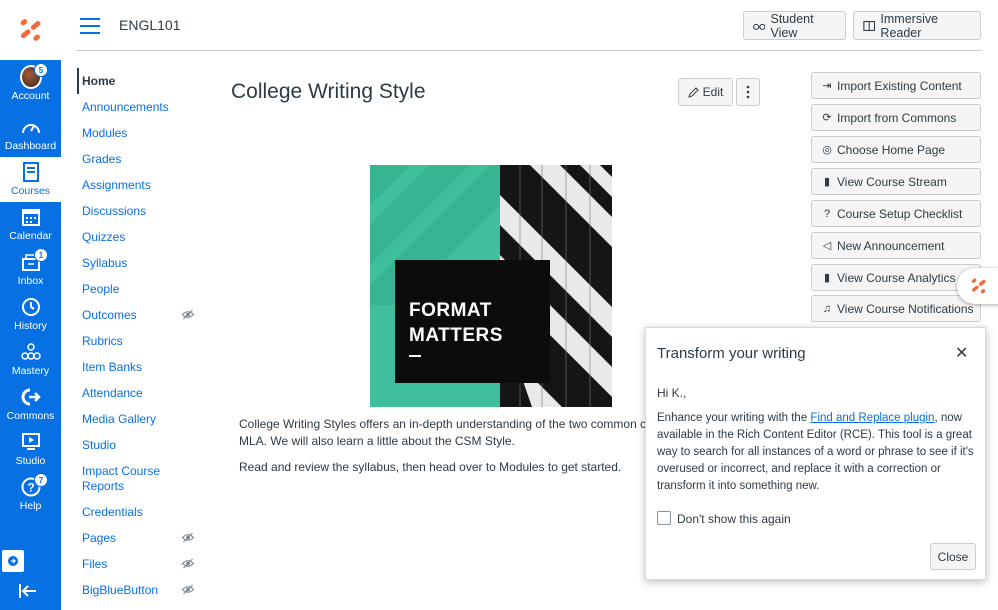  What do you see at coordinates (30, 281) in the screenshot?
I see `global-nav-label: Inbox` at bounding box center [30, 281].